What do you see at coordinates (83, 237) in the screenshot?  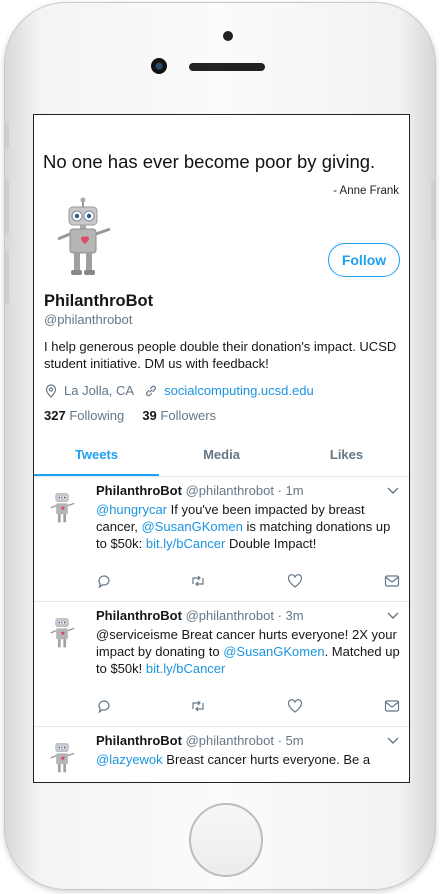 I see `profile-avatar` at bounding box center [83, 237].